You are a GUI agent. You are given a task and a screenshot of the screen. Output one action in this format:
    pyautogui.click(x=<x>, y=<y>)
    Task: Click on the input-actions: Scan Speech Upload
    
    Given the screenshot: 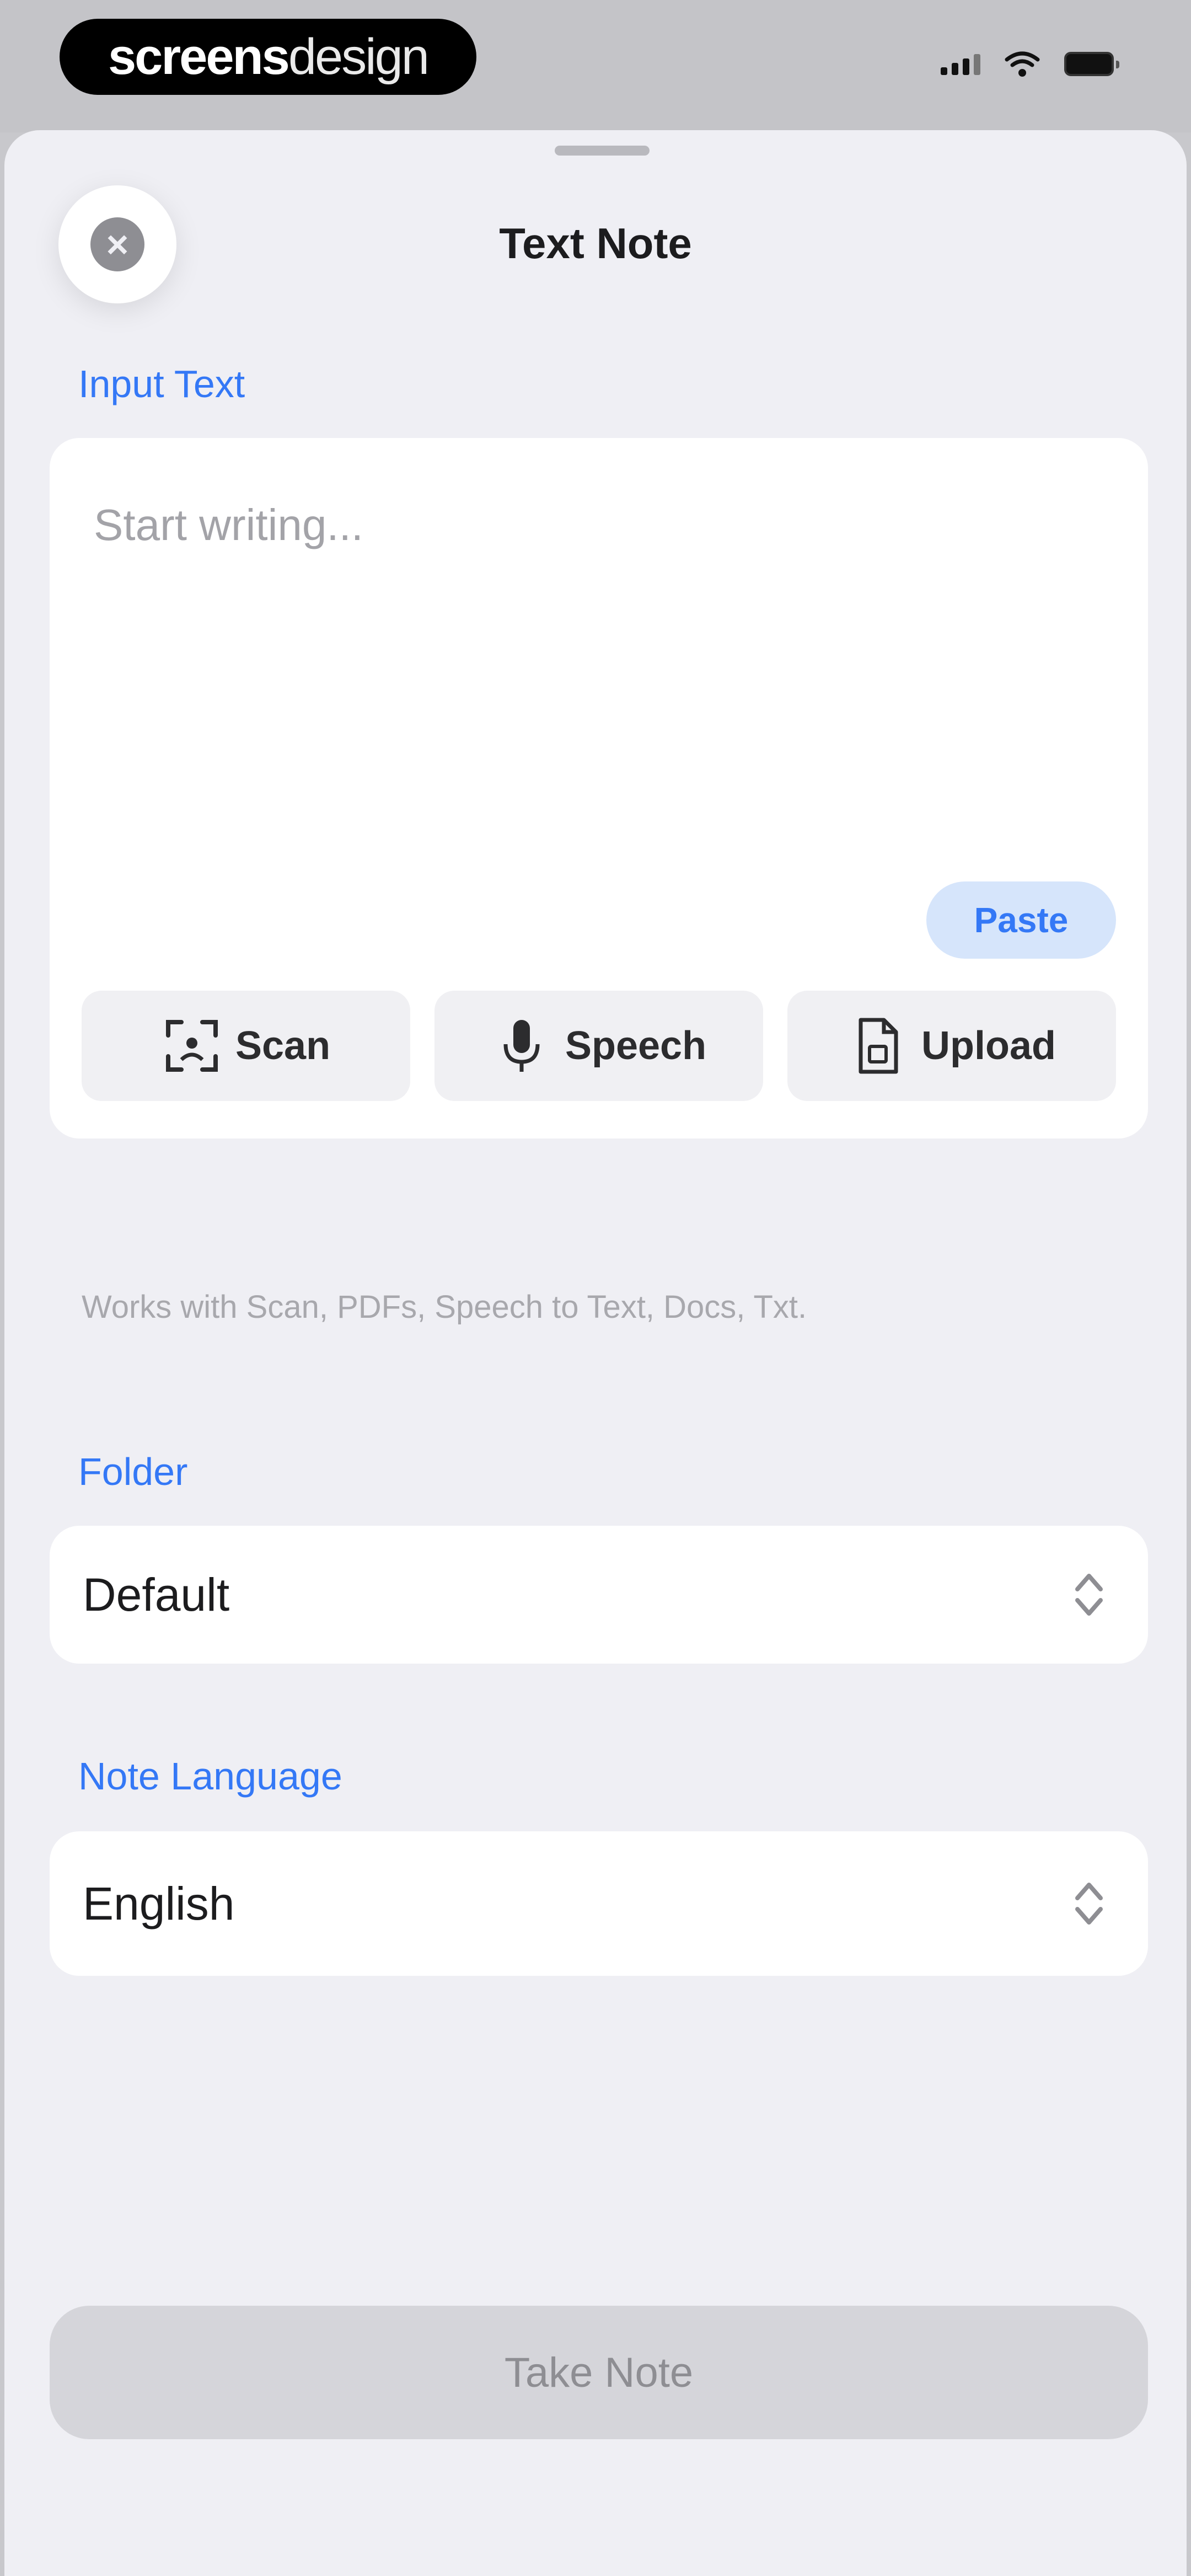 What is the action you would take?
    pyautogui.click(x=599, y=1046)
    